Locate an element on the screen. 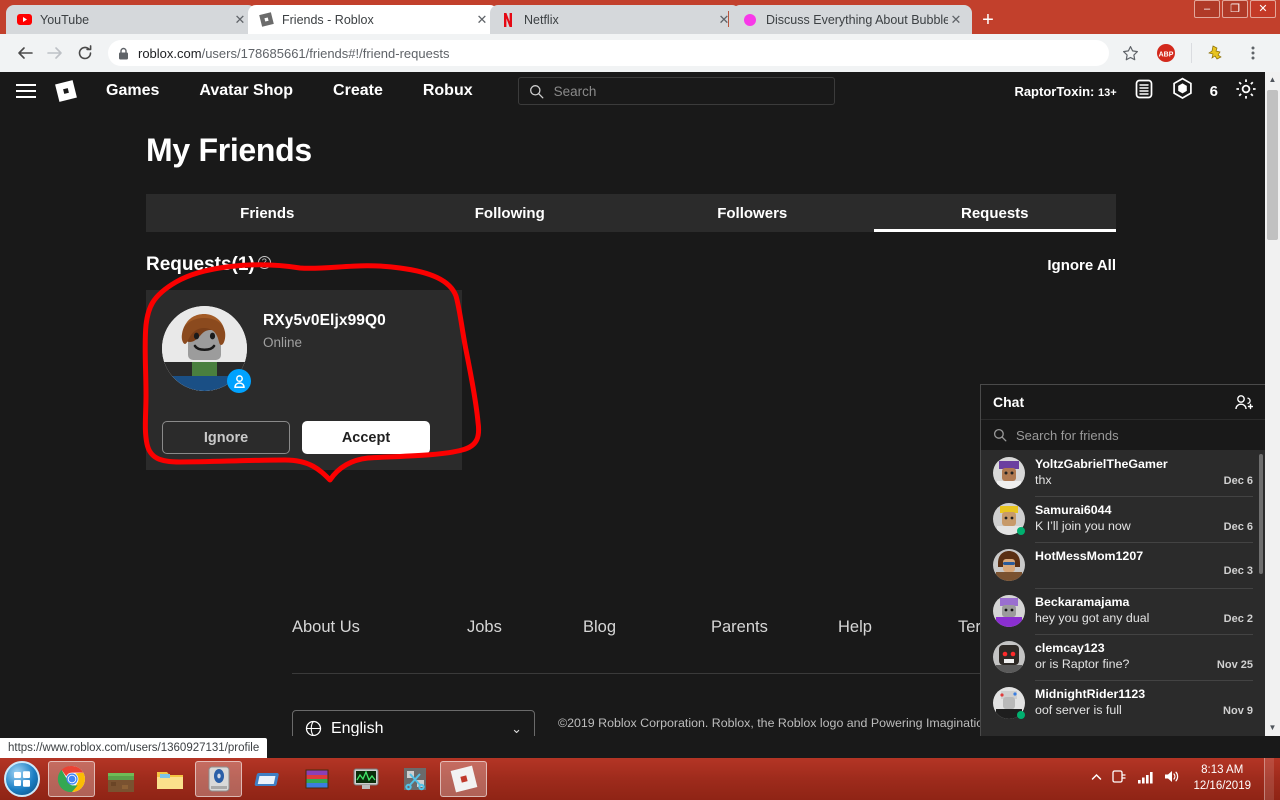 Image resolution: width=1280 pixels, height=800 pixels. list-item: clemcay123 or is Raptor fine? Nov 25 is located at coordinates (1123, 657).